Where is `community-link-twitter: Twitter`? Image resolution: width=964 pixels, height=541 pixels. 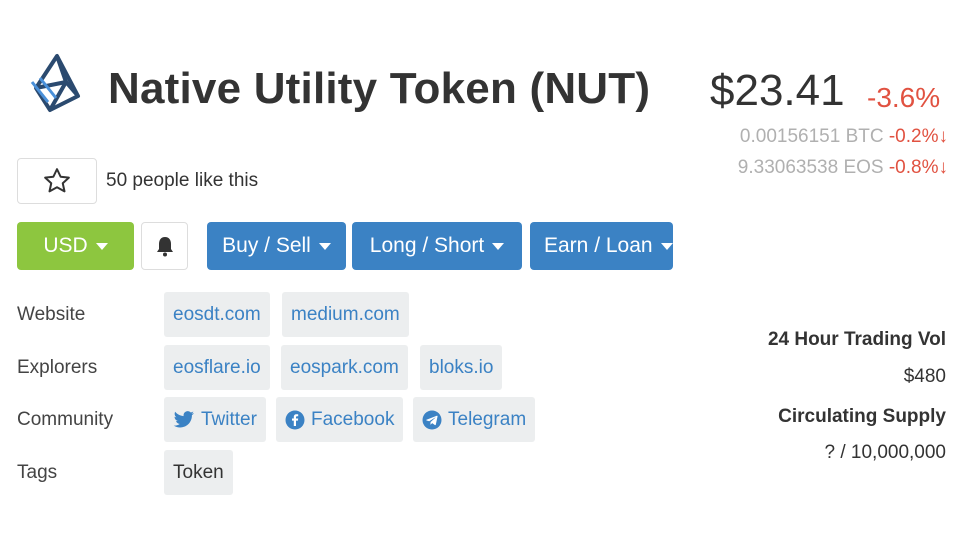
community-link-twitter: Twitter is located at coordinates (215, 419).